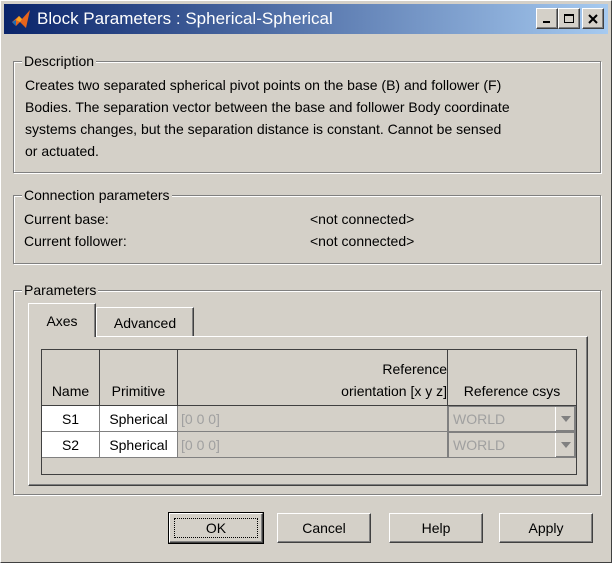  I want to click on current-follower-label: Current follower:, so click(75, 241).